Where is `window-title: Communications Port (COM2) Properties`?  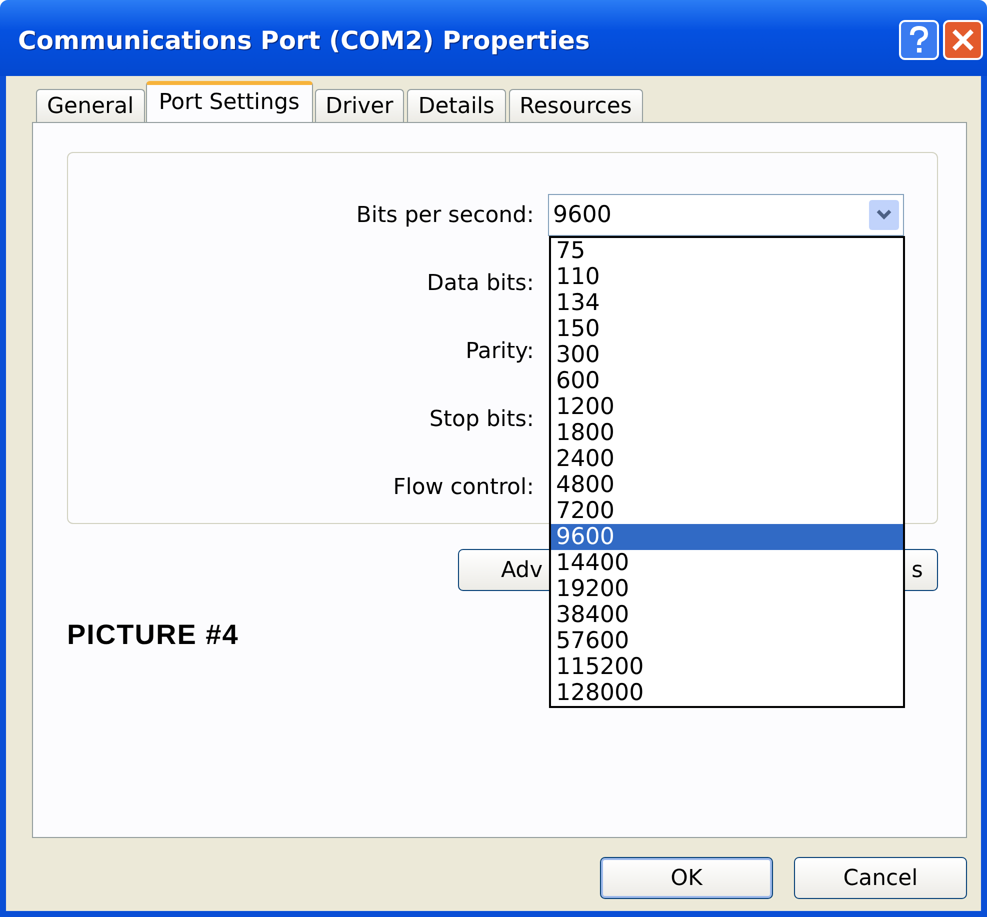
window-title: Communications Port (COM2) Properties is located at coordinates (304, 39).